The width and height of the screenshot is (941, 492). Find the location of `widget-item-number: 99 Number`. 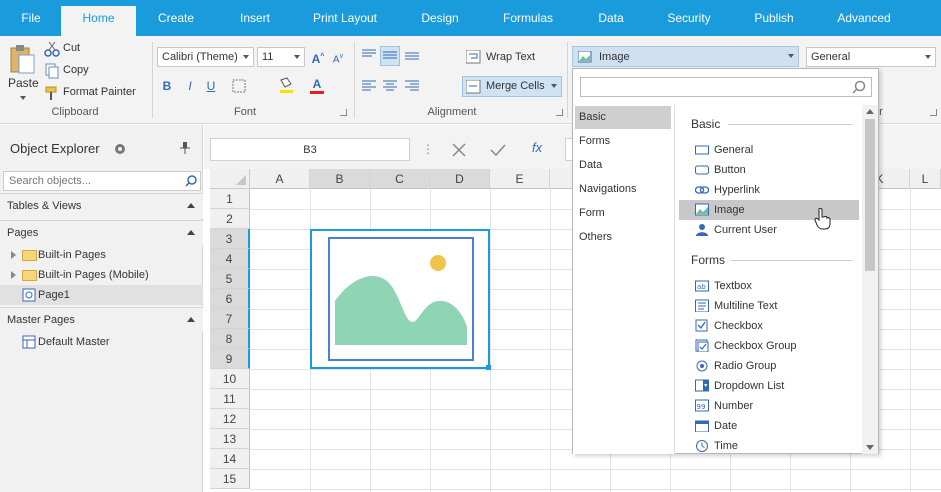

widget-item-number: 99 Number is located at coordinates (769, 406).